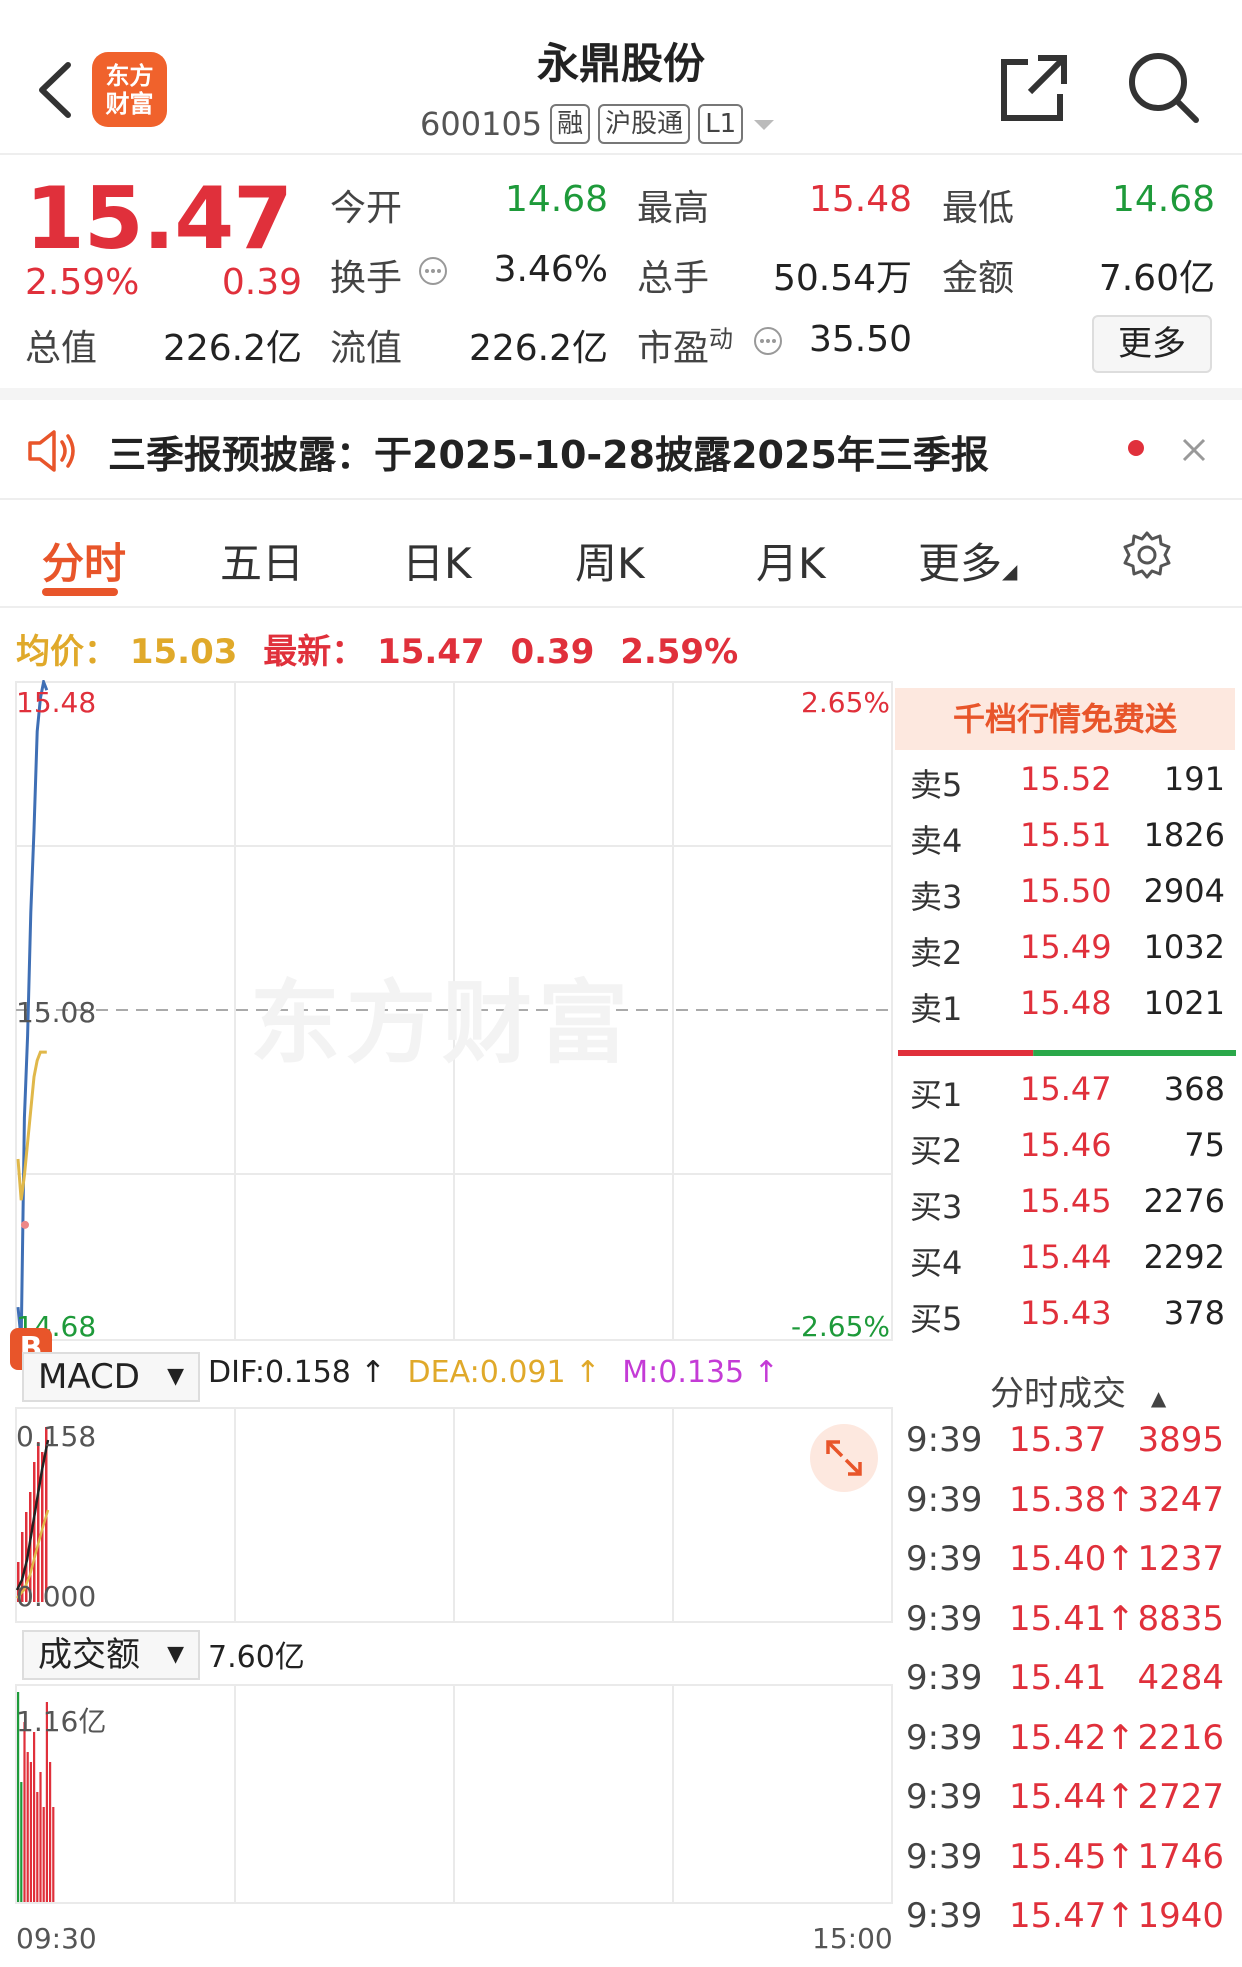  I want to click on macd-bar, so click(38, 1522).